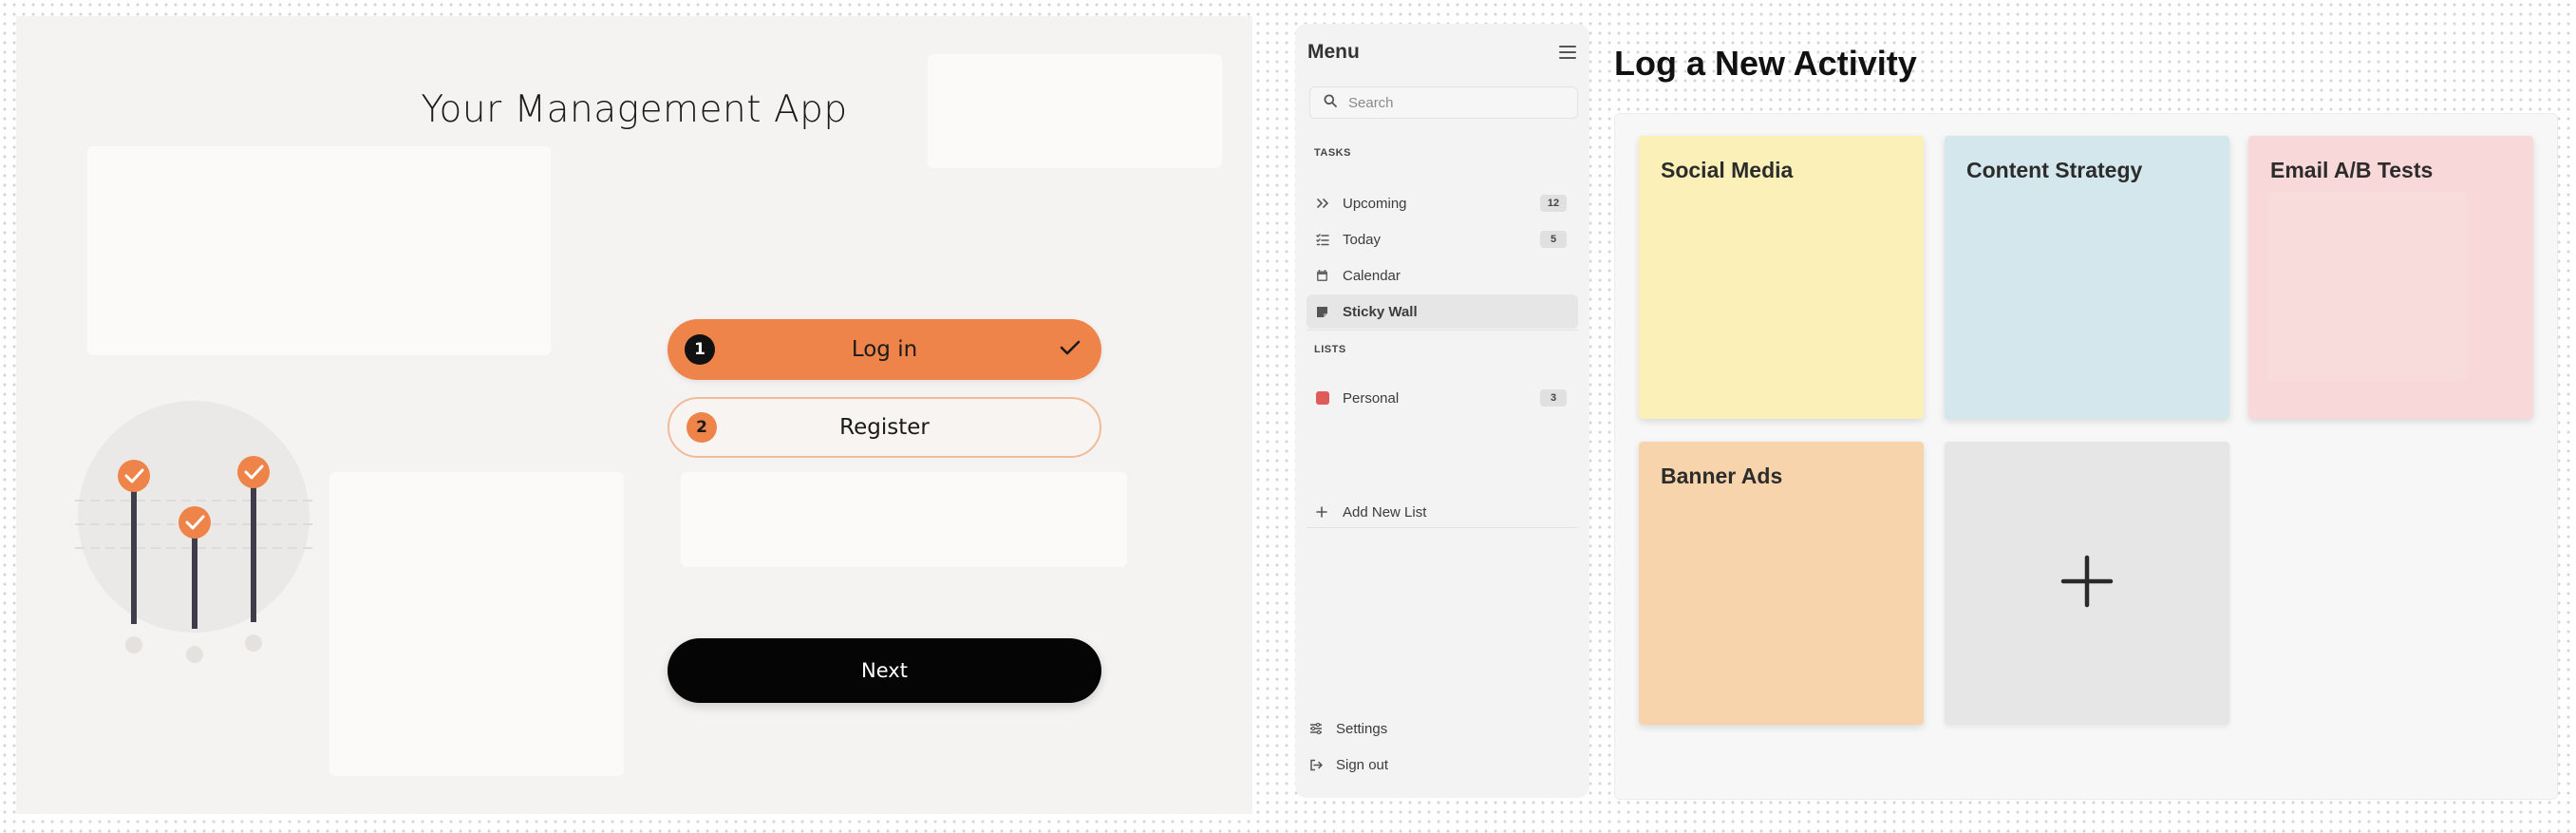 This screenshot has width=2576, height=833. What do you see at coordinates (1435, 765) in the screenshot?
I see `sign-out-button: Sign out` at bounding box center [1435, 765].